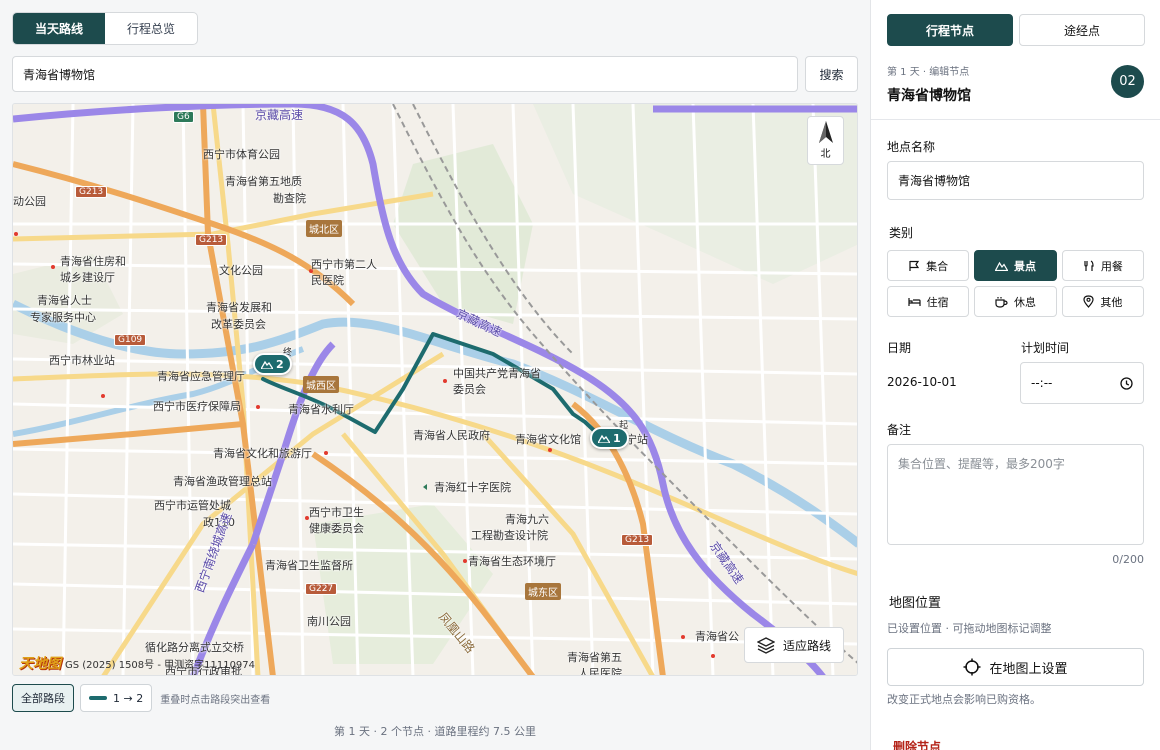  I want to click on route-marker-1: 1, so click(609, 438).